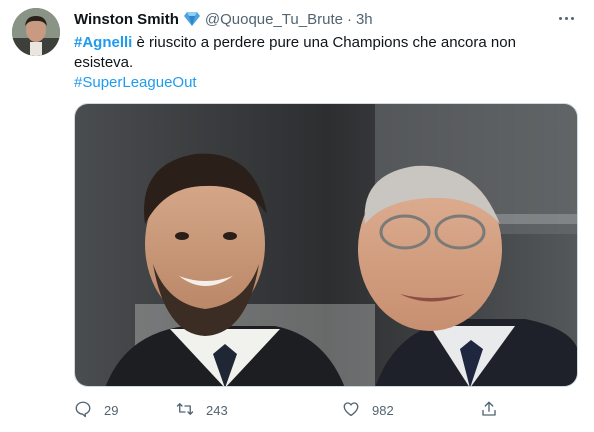 This screenshot has height=432, width=594. What do you see at coordinates (83, 410) in the screenshot?
I see `reply-icon` at bounding box center [83, 410].